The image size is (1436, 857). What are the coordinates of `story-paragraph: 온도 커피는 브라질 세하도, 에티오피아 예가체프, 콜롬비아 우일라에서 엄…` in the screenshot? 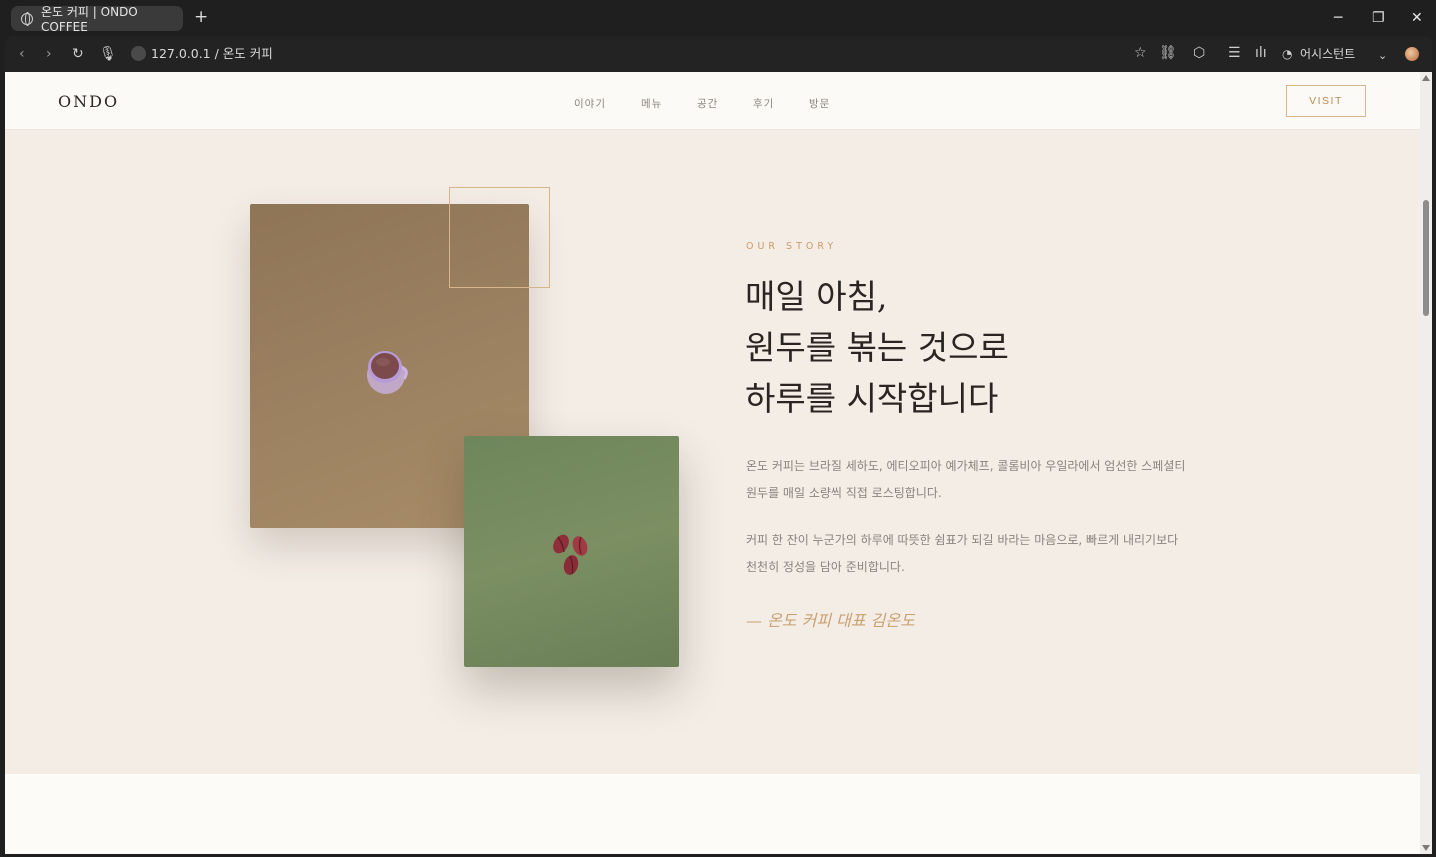 It's located at (966, 479).